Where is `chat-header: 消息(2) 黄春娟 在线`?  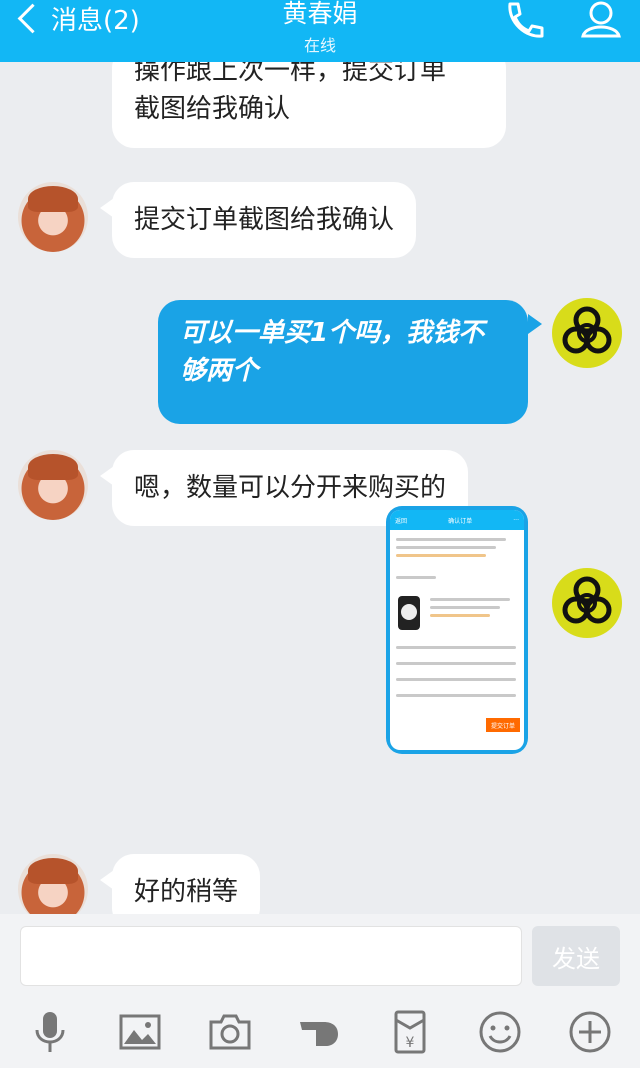
chat-header: 消息(2) 黄春娟 在线 is located at coordinates (320, 31).